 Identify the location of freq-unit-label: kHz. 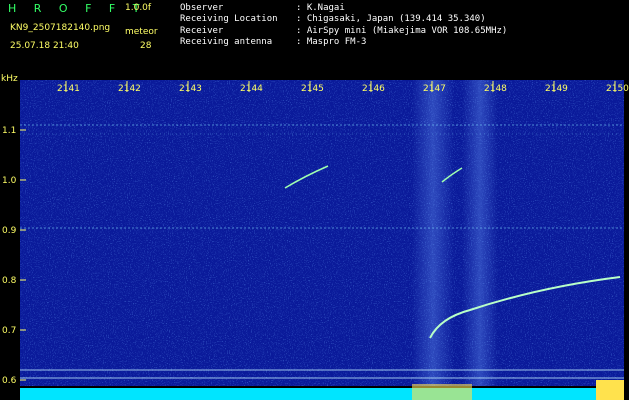
(9, 79).